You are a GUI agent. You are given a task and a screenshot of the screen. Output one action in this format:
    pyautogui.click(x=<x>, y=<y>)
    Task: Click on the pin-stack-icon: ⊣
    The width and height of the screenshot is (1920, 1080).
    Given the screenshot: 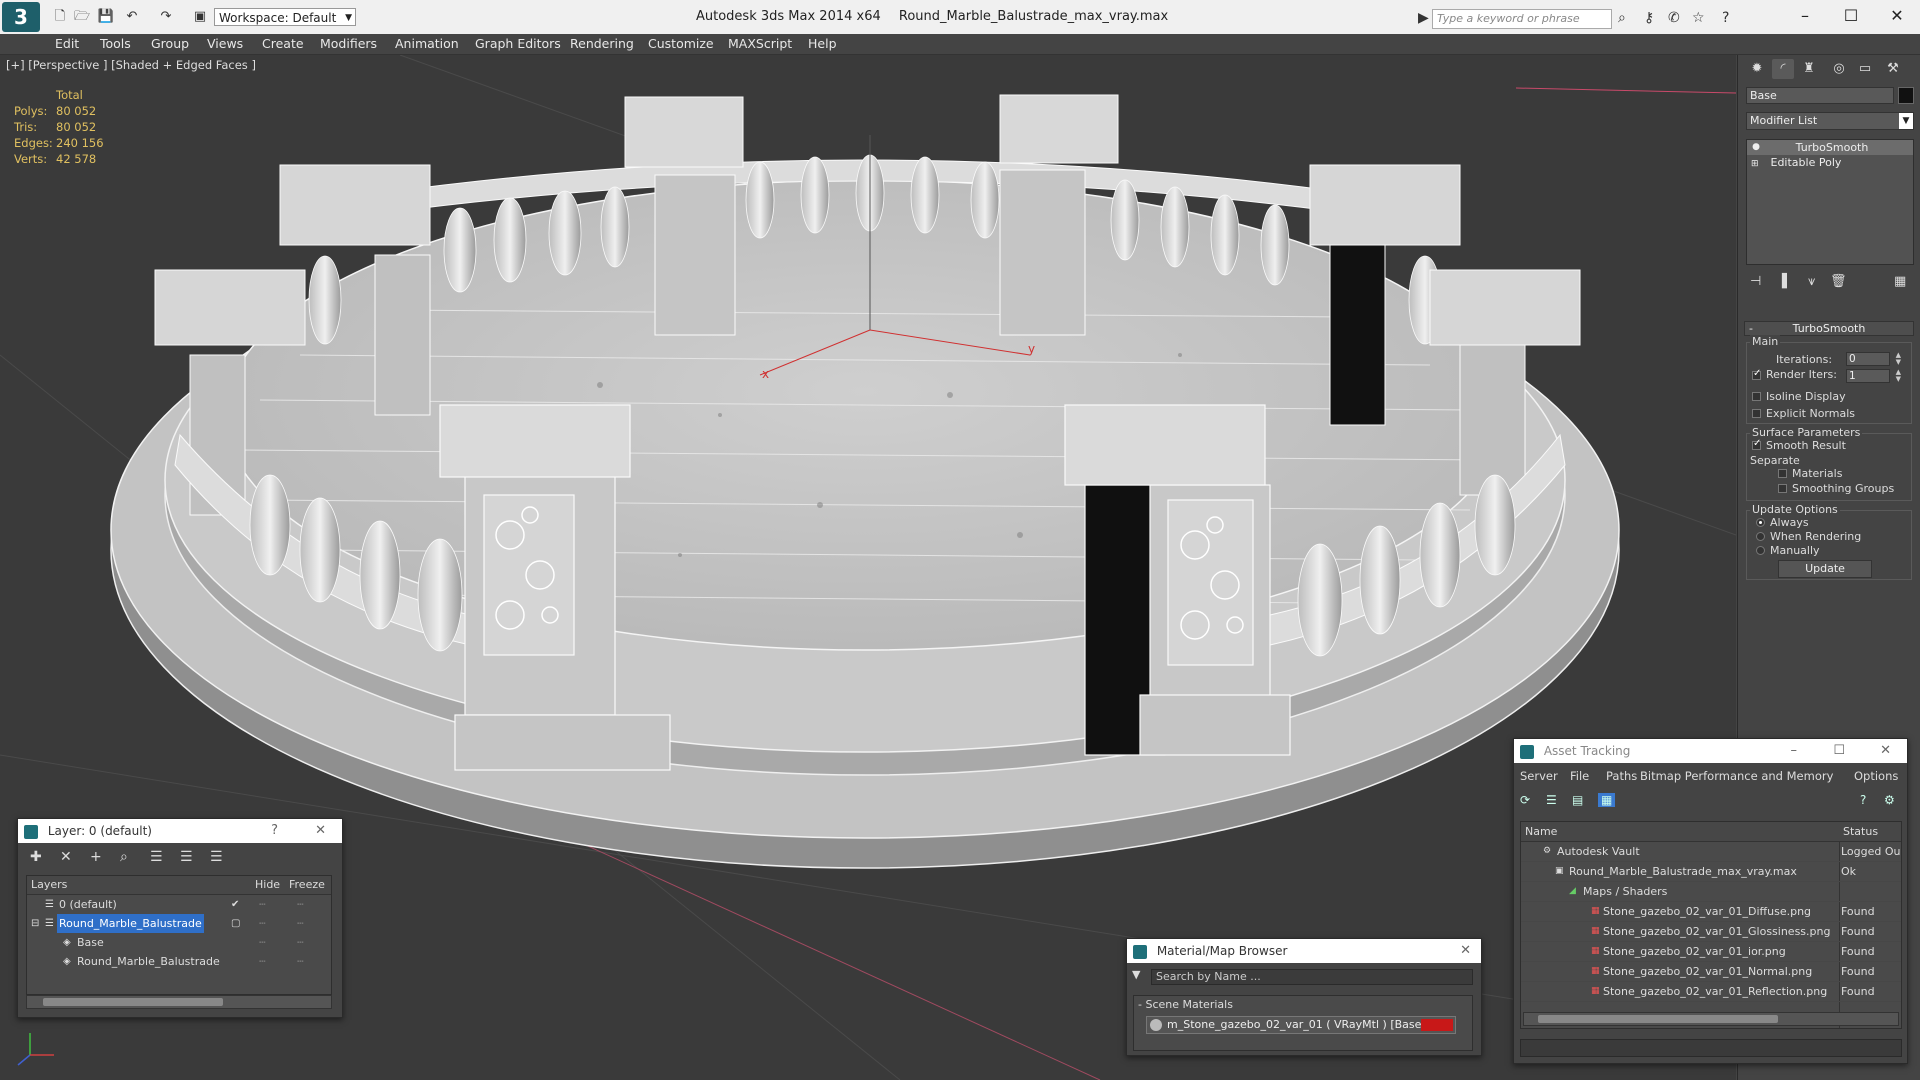 What is the action you would take?
    pyautogui.click(x=1755, y=281)
    